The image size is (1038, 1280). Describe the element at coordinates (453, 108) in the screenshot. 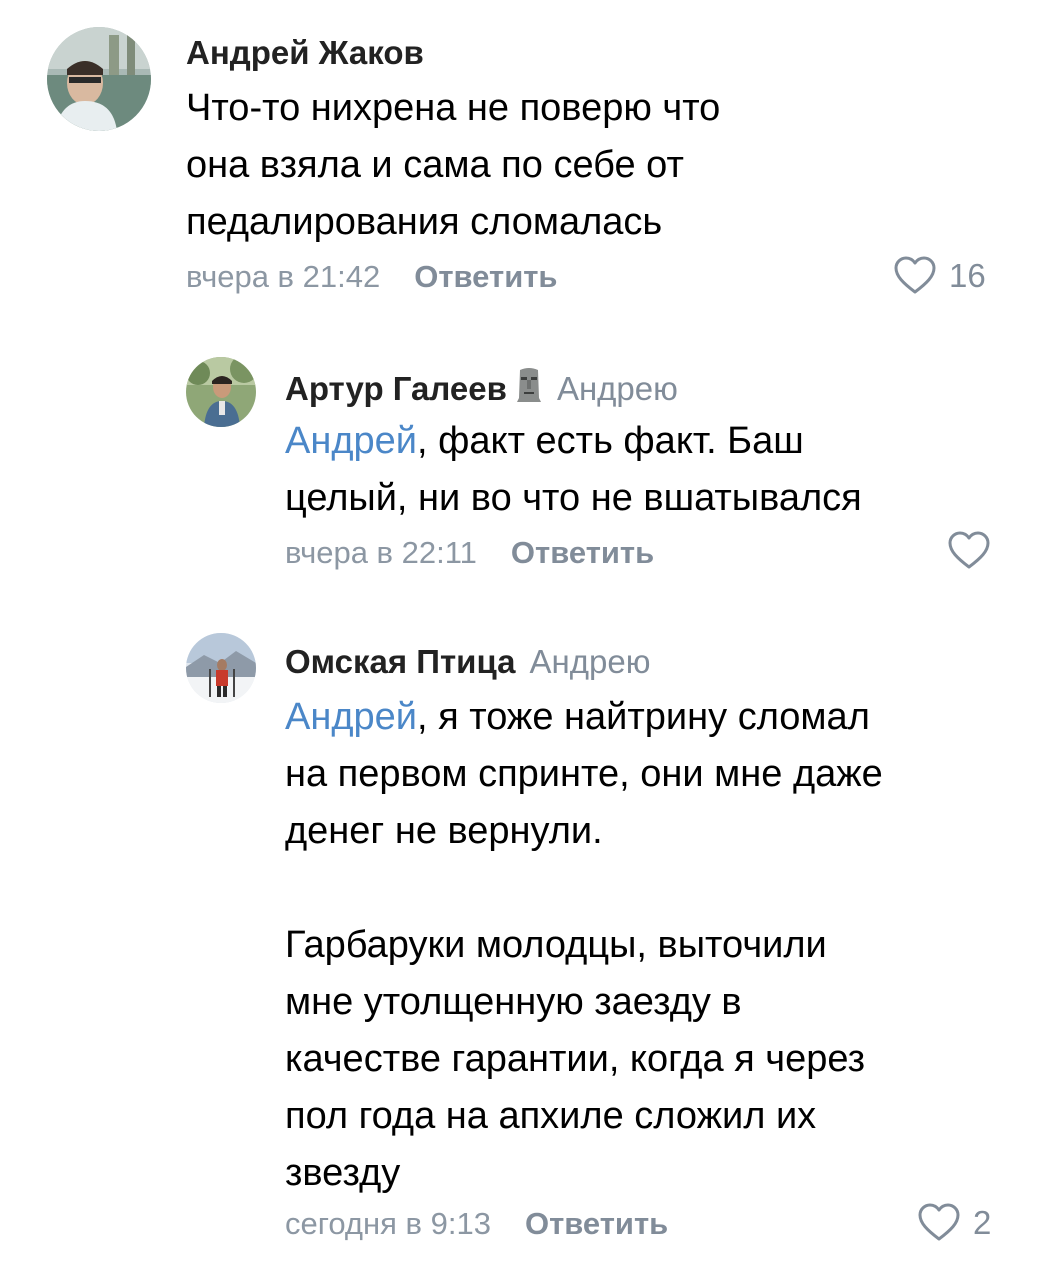

I see `text-line: Что-то нихрена не поверю что` at that location.